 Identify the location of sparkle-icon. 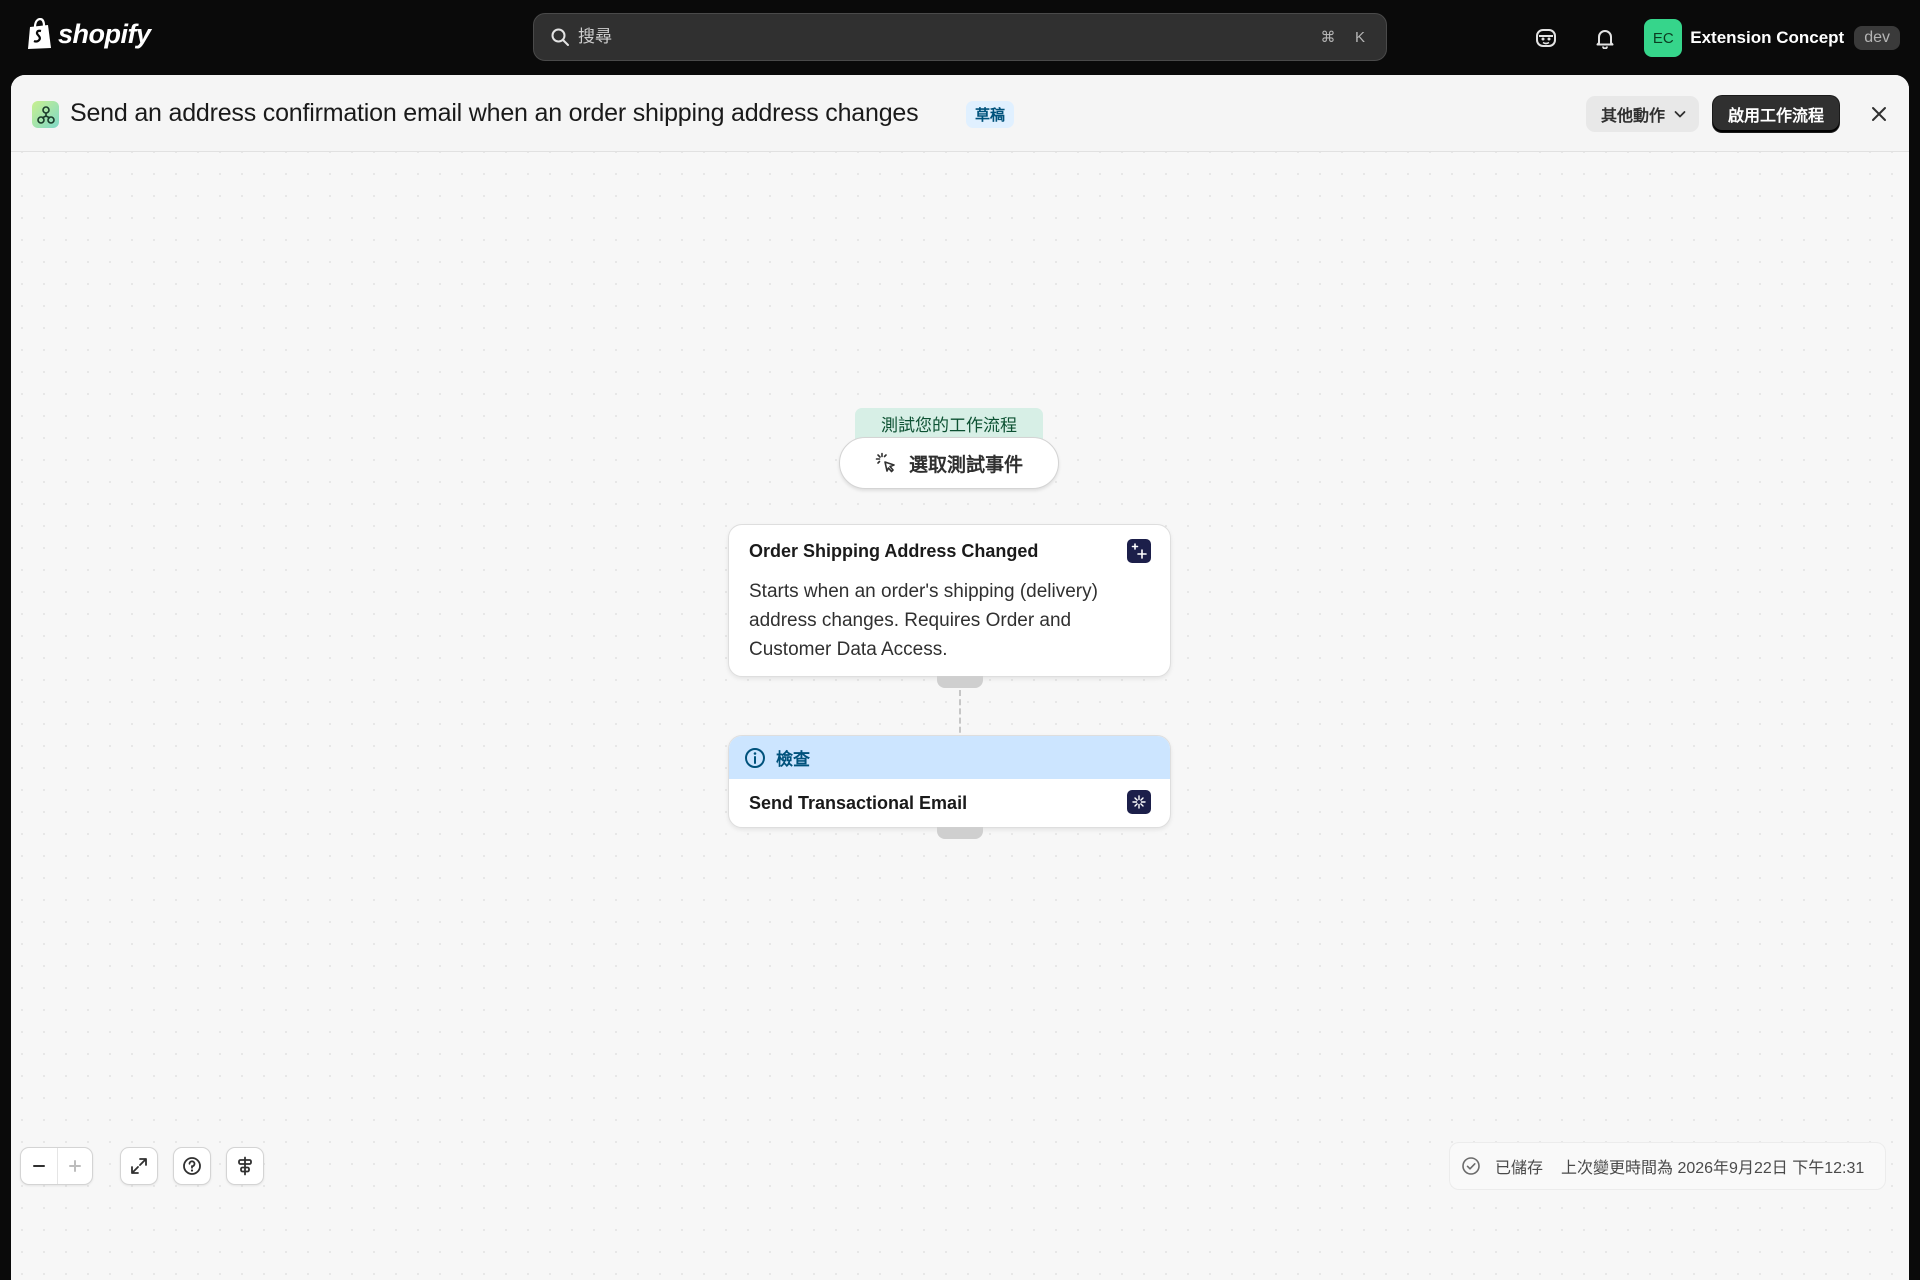
(1139, 802).